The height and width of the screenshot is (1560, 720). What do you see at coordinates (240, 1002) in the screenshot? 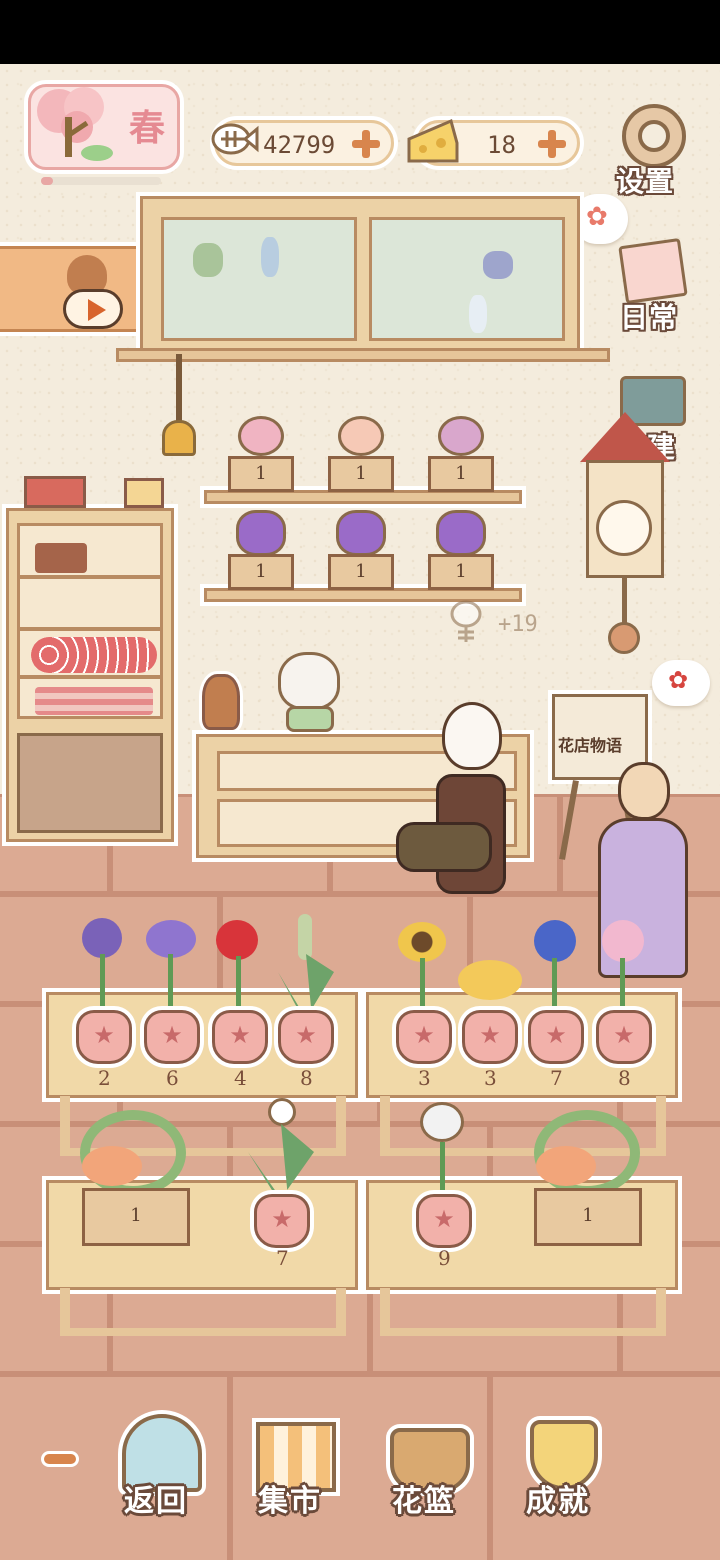
I see `potted-flower: 4` at bounding box center [240, 1002].